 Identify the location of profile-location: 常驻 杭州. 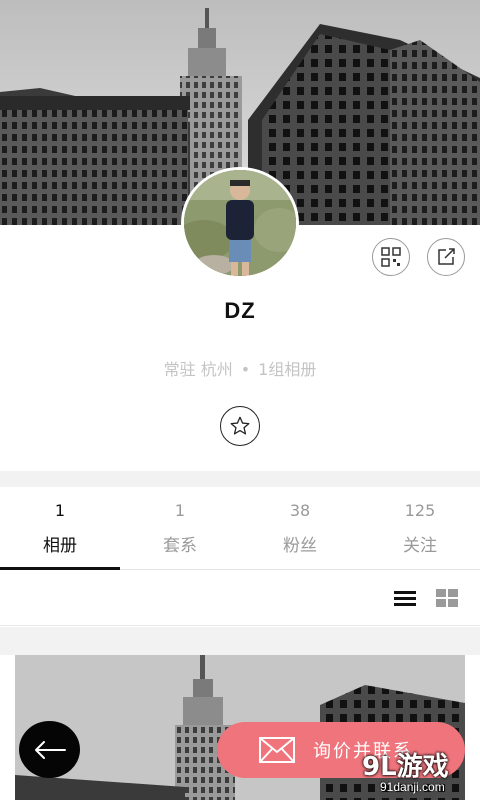
(198, 369).